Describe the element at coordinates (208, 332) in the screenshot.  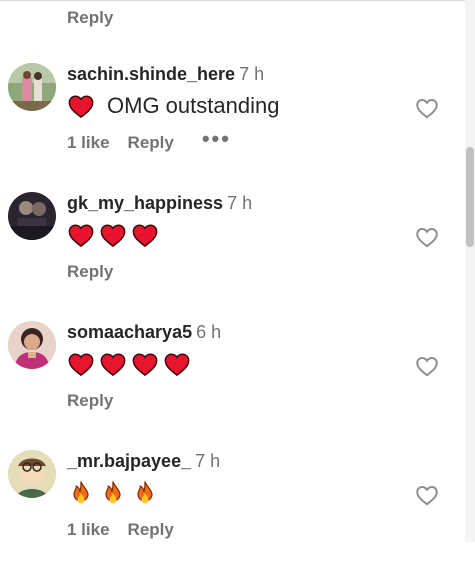
I see `timestamp: 6 h` at that location.